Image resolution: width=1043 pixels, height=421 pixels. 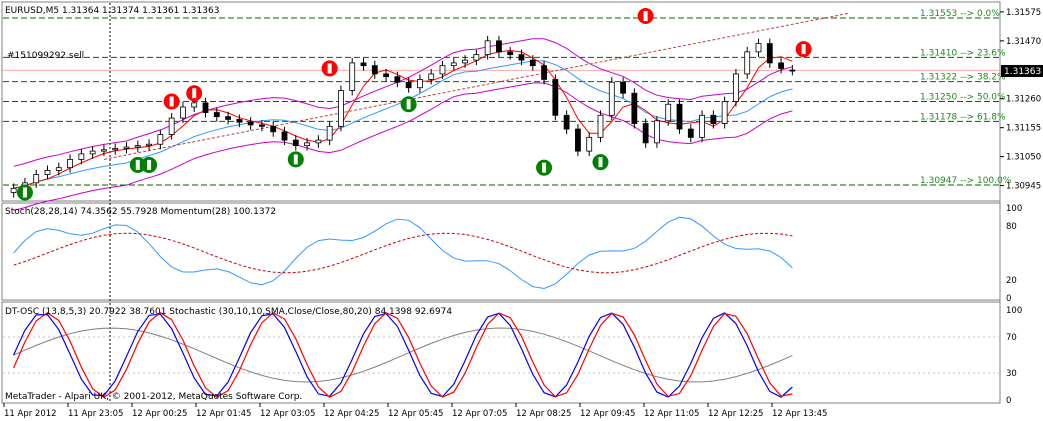 What do you see at coordinates (30, 414) in the screenshot?
I see `time-tick-label: 11 Apr 2012` at bounding box center [30, 414].